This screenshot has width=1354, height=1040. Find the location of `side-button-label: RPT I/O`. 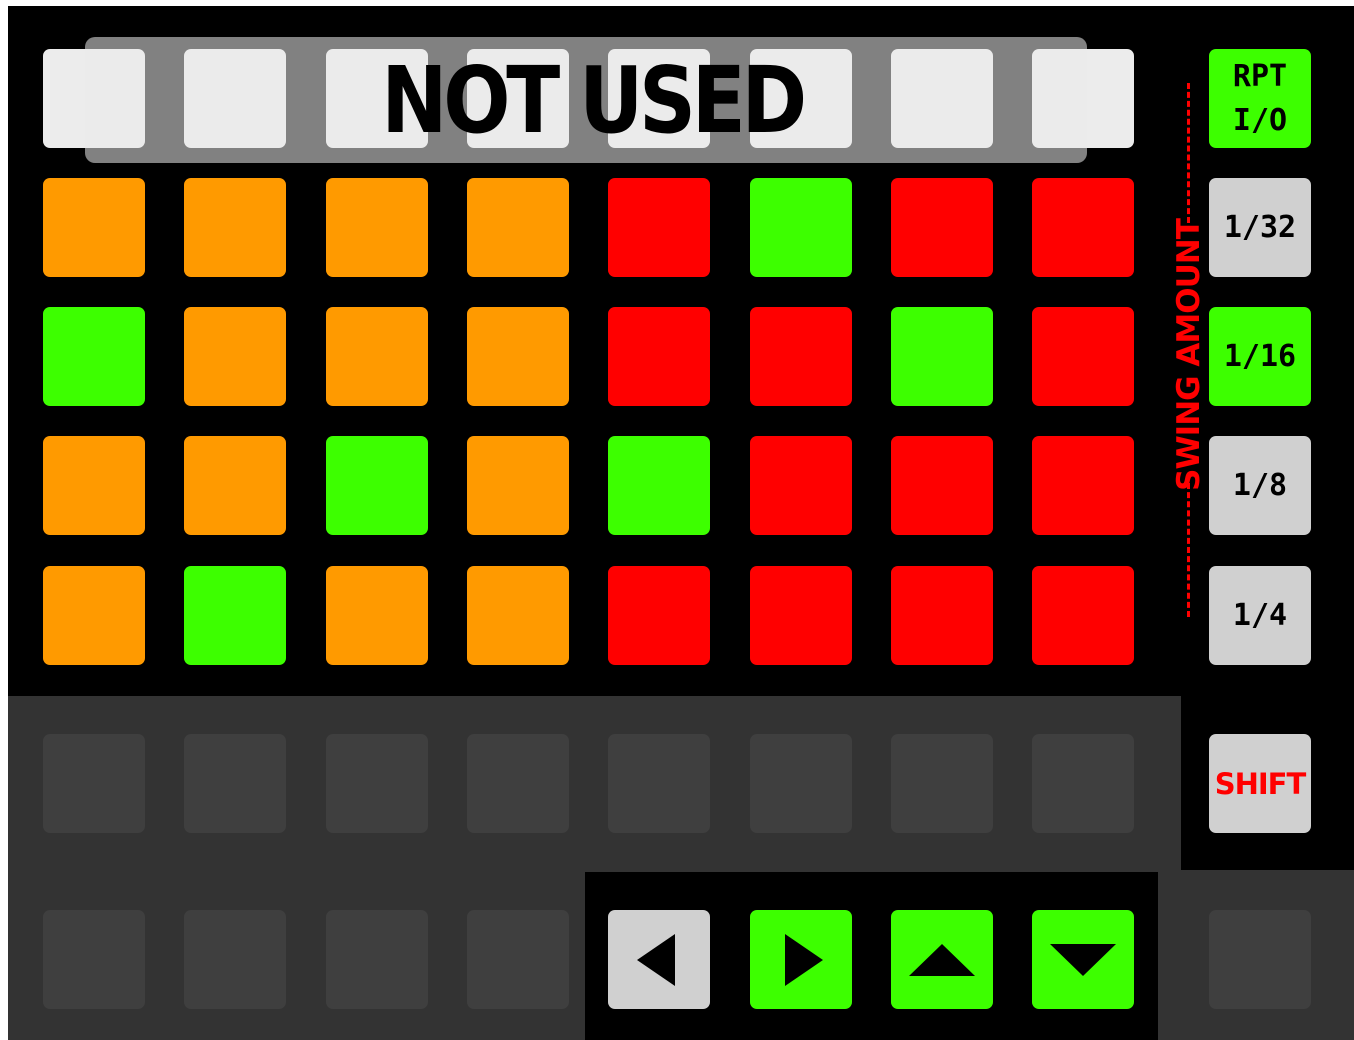

side-button-label: RPT I/O is located at coordinates (1260, 98).